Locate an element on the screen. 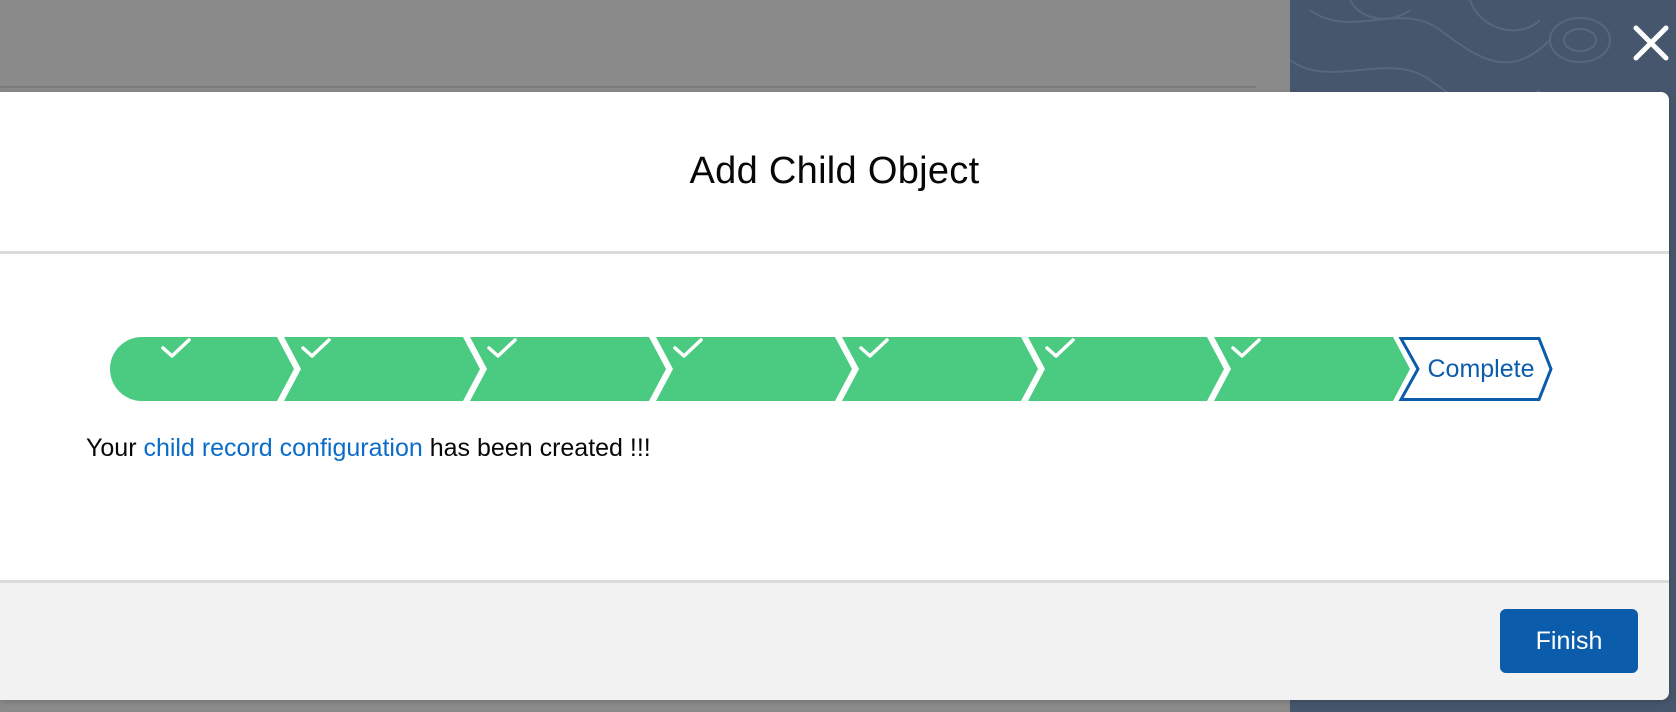 The width and height of the screenshot is (1676, 712). path-step-8-complete: Complete is located at coordinates (1481, 369).